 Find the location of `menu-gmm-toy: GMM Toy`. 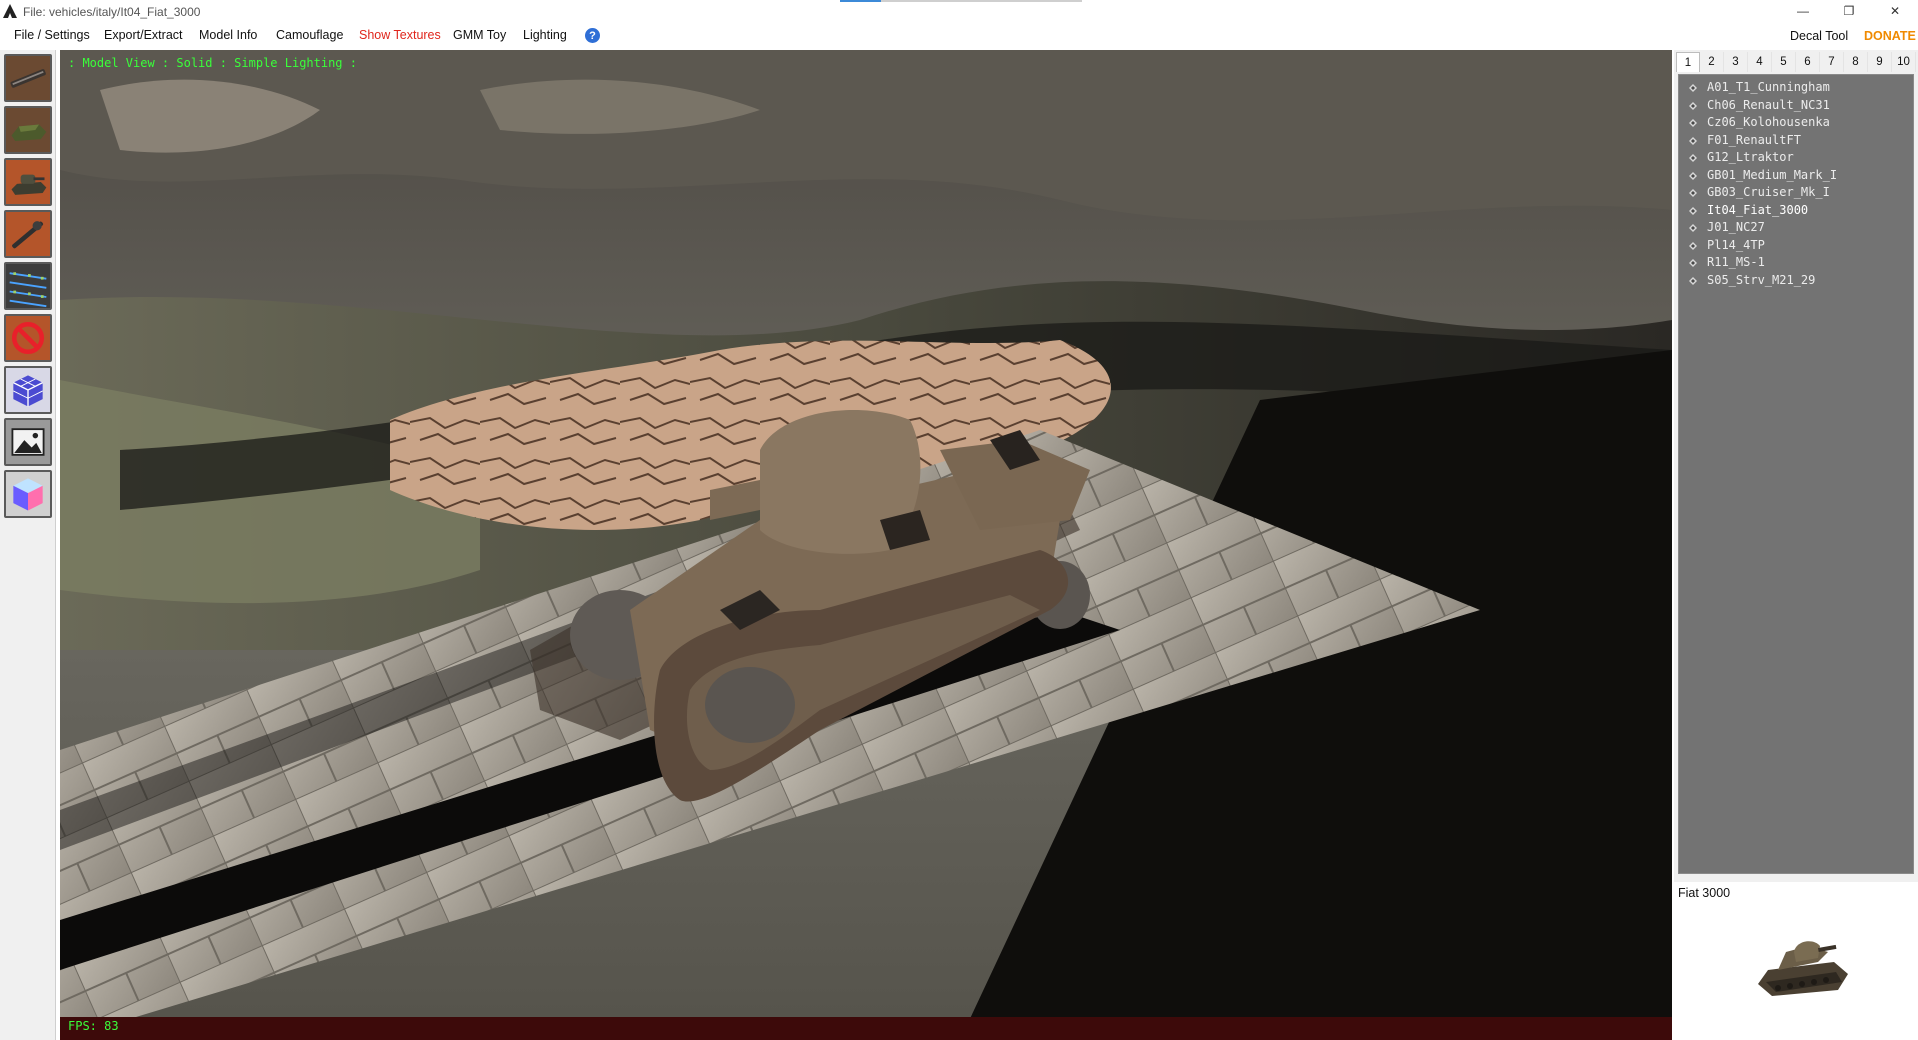

menu-gmm-toy: GMM Toy is located at coordinates (479, 35).